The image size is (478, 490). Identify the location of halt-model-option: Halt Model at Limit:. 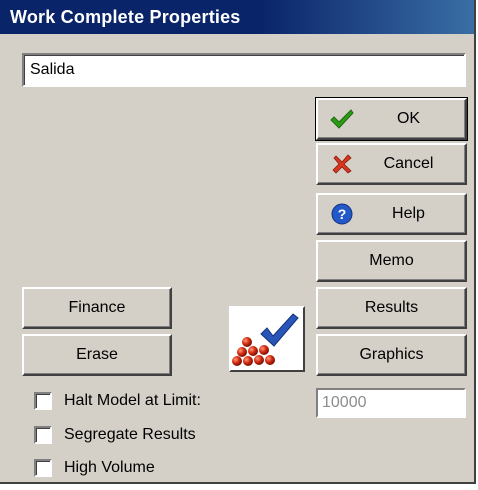
(117, 401).